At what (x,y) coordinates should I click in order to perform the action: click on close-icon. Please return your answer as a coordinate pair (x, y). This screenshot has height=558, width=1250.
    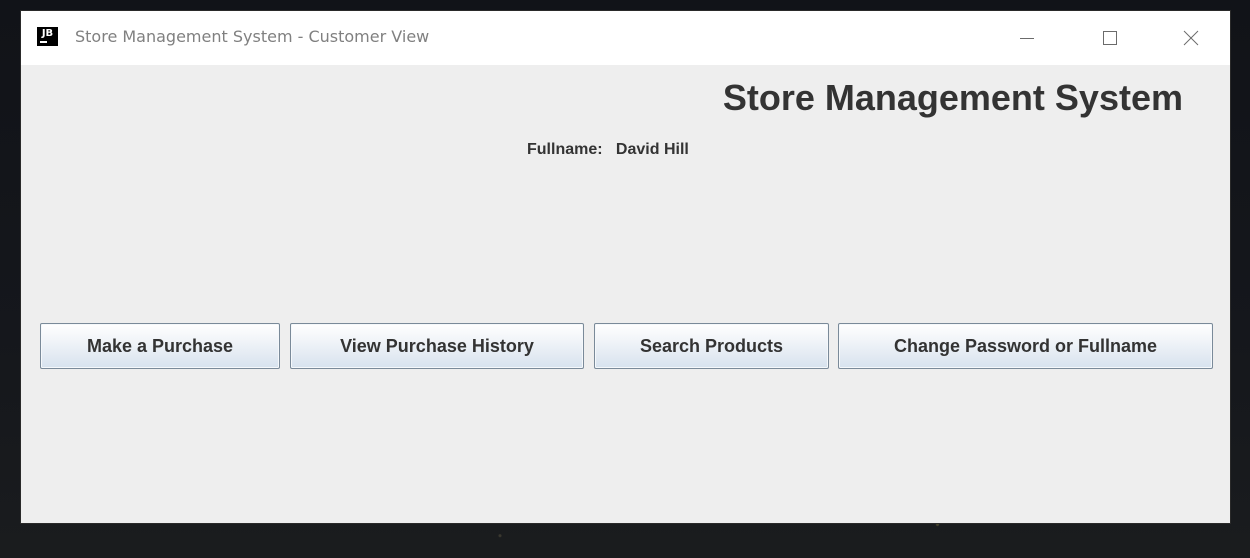
    Looking at the image, I should click on (1191, 38).